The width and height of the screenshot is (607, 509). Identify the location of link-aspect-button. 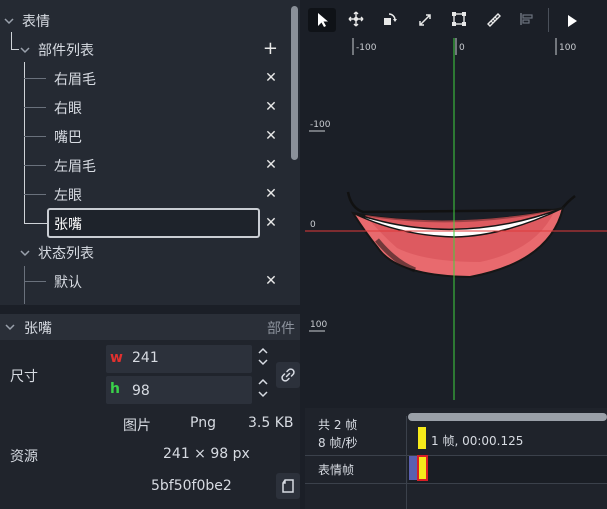
(288, 375).